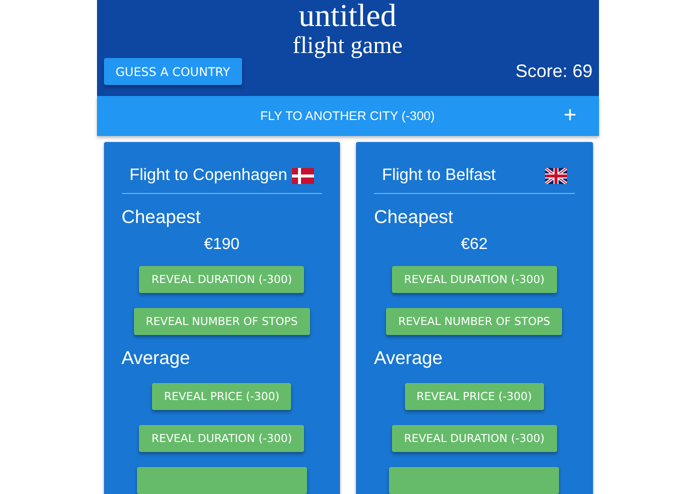 This screenshot has height=494, width=695. Describe the element at coordinates (221, 245) in the screenshot. I see `price-label: €190` at that location.